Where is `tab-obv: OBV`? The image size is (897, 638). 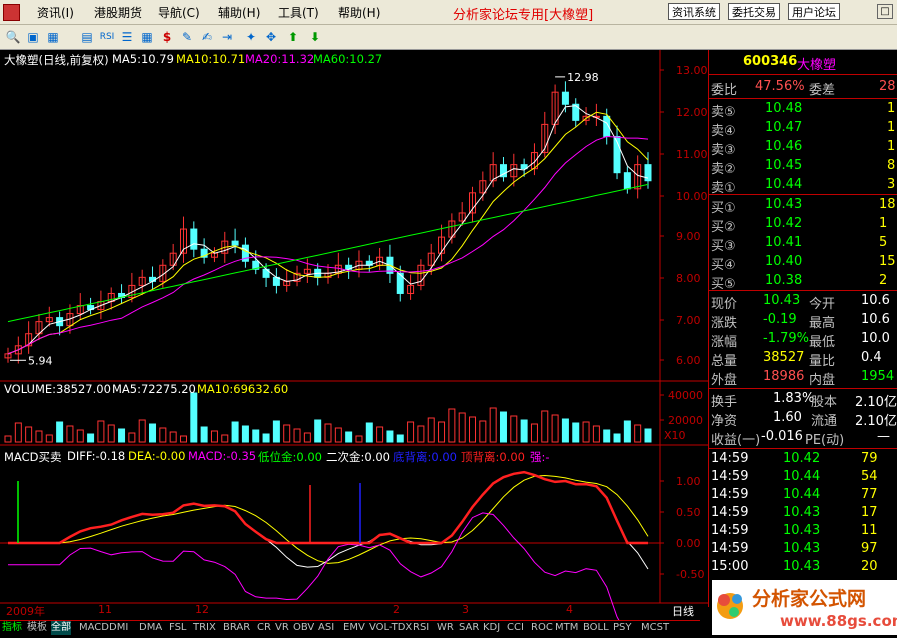 tab-obv: OBV is located at coordinates (303, 628).